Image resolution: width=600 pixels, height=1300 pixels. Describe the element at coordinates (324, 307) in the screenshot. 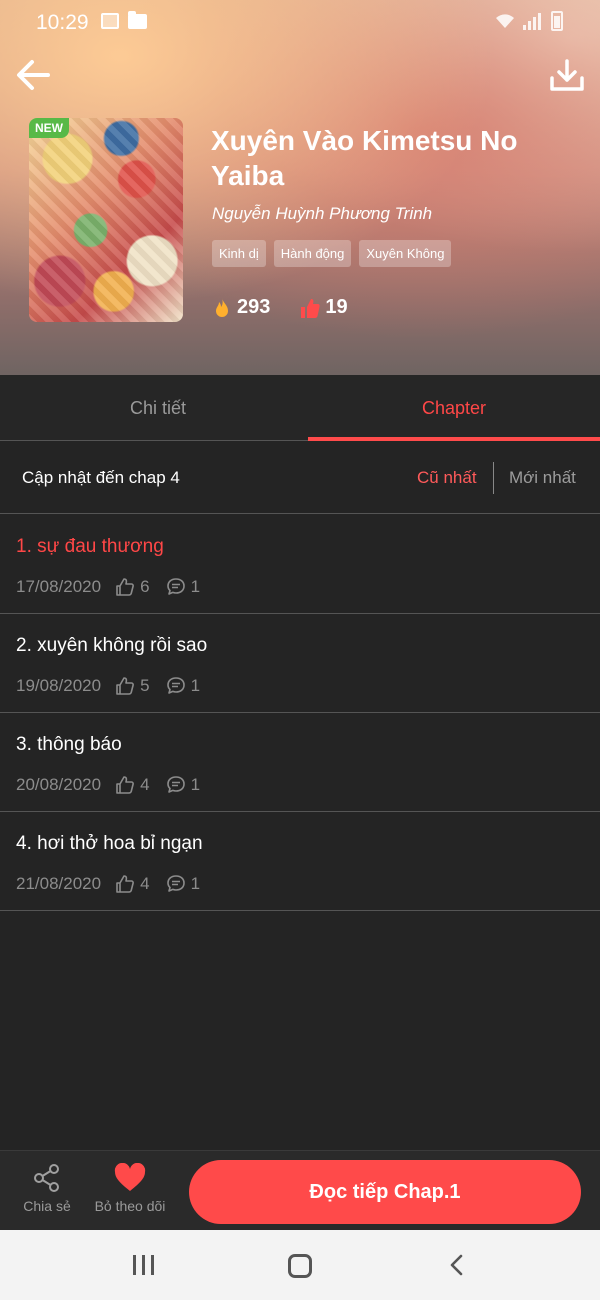

I see `likes-stat: 19` at that location.